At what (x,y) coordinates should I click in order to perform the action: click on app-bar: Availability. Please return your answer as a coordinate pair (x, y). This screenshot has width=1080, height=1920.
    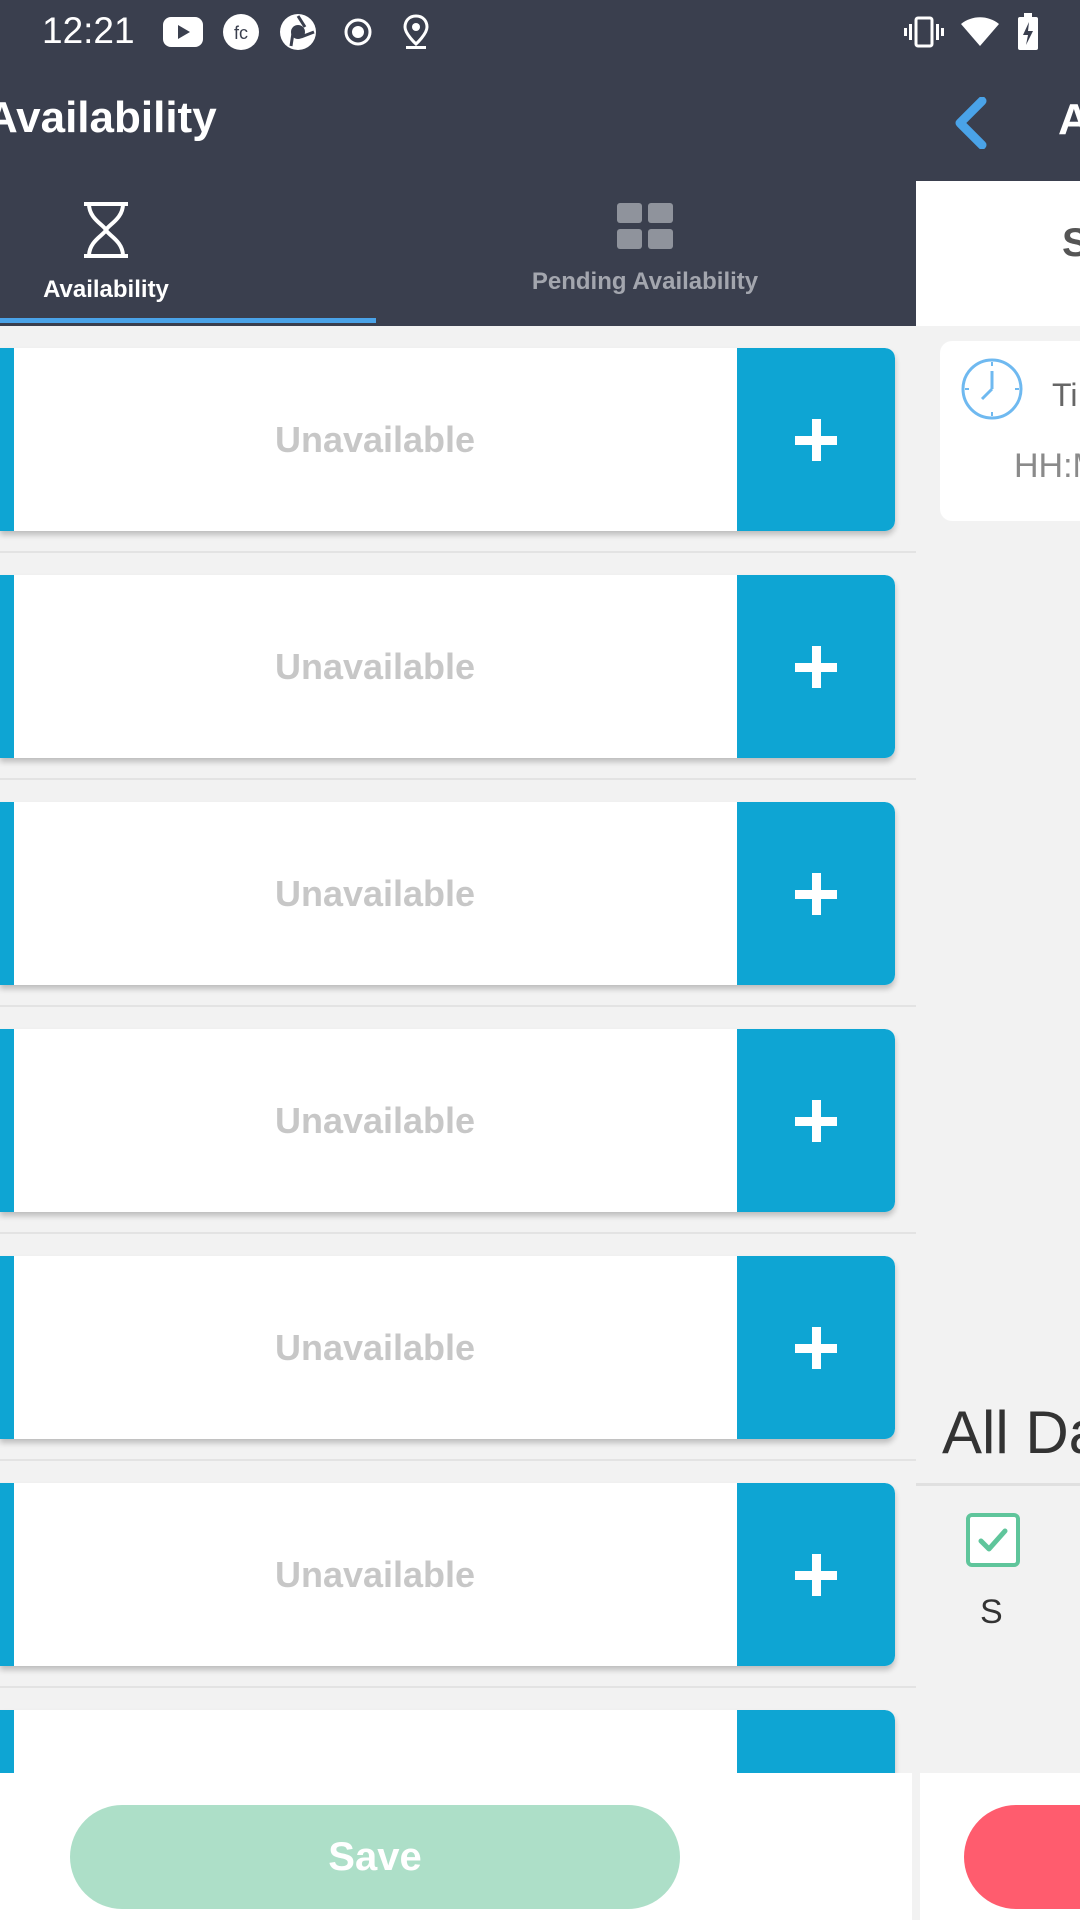
    Looking at the image, I should click on (458, 122).